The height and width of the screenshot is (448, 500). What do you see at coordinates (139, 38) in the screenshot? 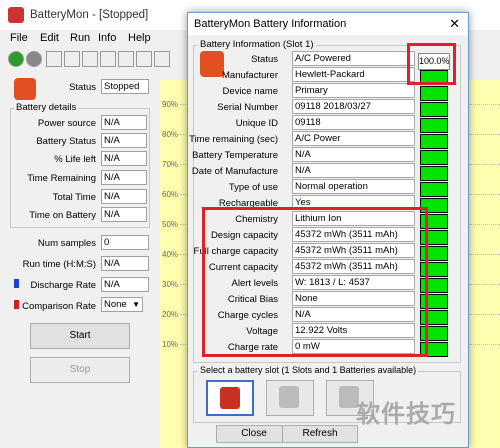
I see `menu-help: Help` at bounding box center [139, 38].